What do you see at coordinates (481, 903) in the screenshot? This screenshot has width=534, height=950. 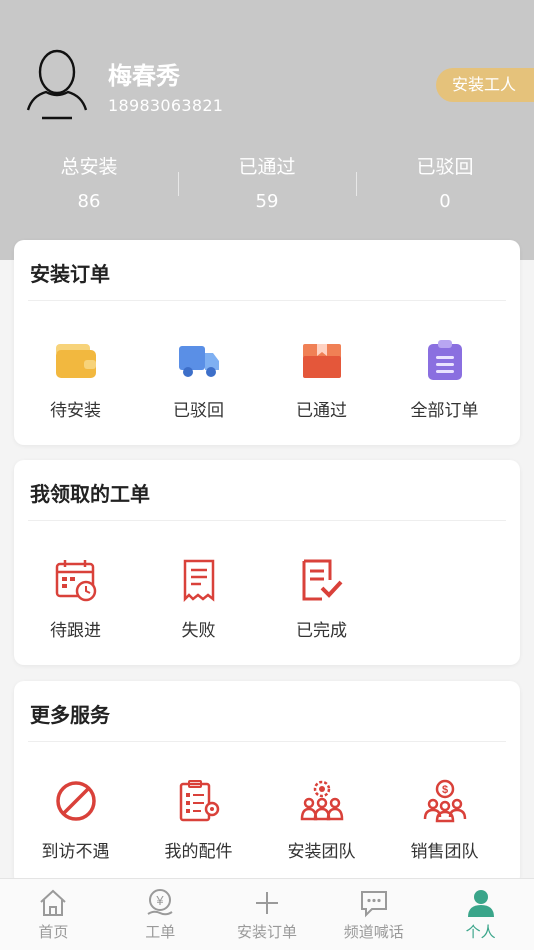 I see `person-icon` at bounding box center [481, 903].